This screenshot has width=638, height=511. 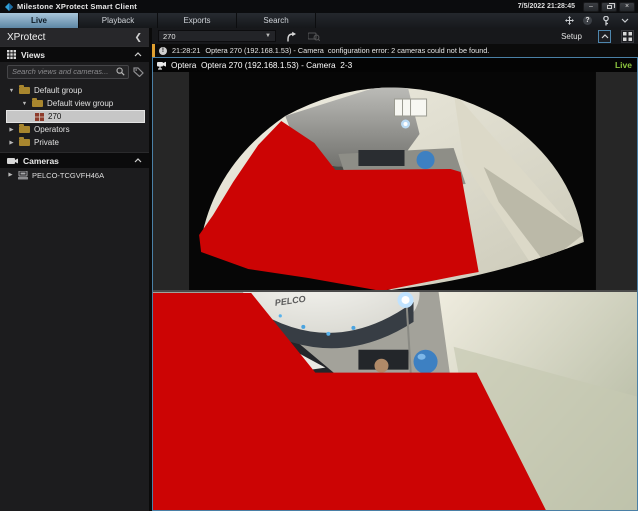 I want to click on views-collapse-icon, so click(x=138, y=54).